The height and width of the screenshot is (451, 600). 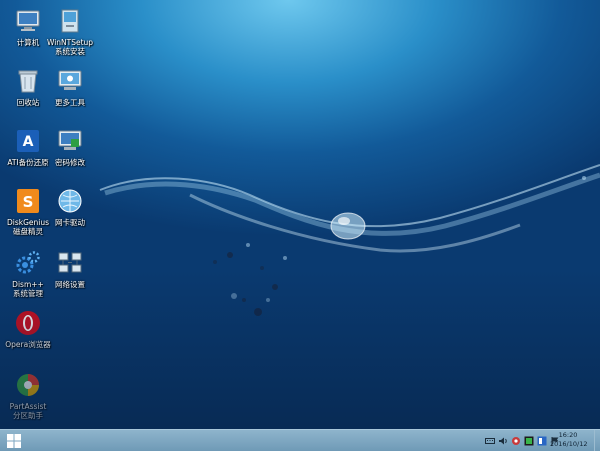 I want to click on keyboard-icon, so click(x=490, y=441).